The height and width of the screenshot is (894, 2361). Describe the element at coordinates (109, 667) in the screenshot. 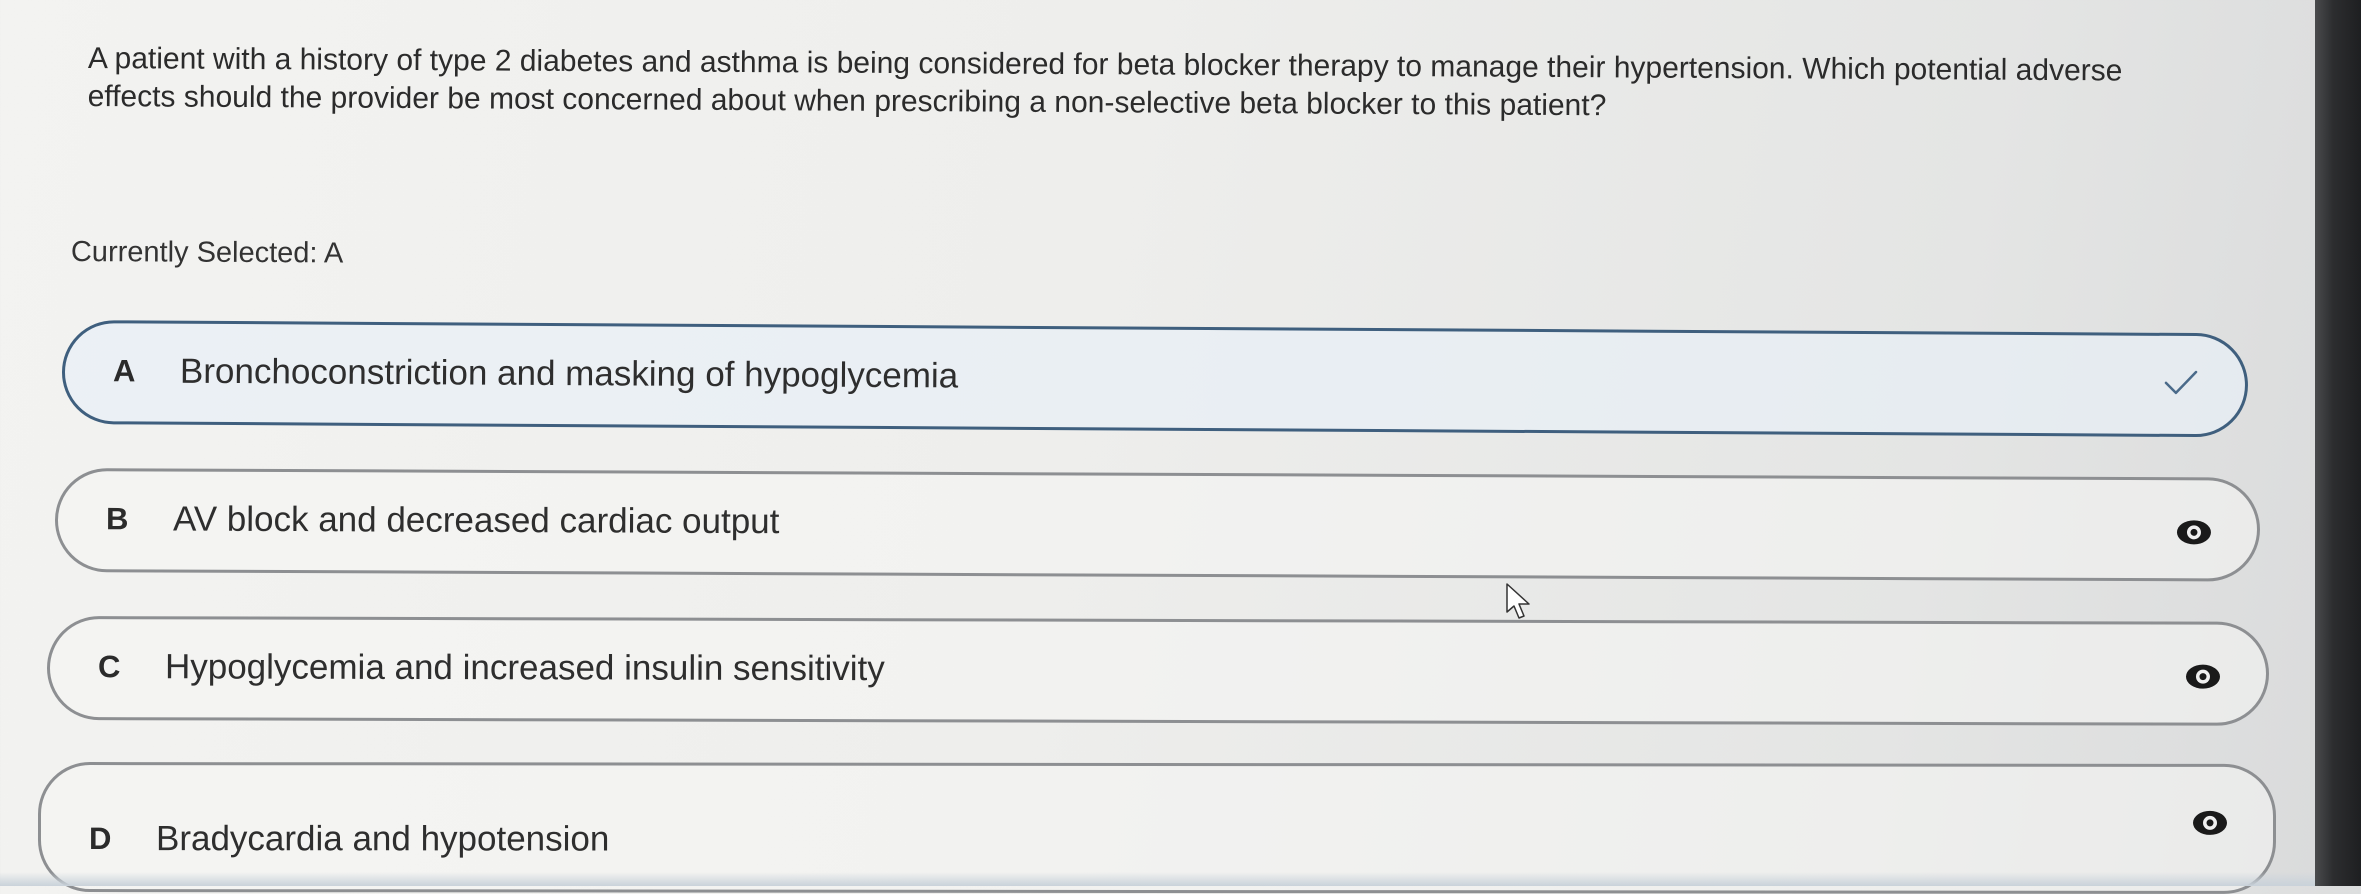

I see `option-letter: C` at that location.